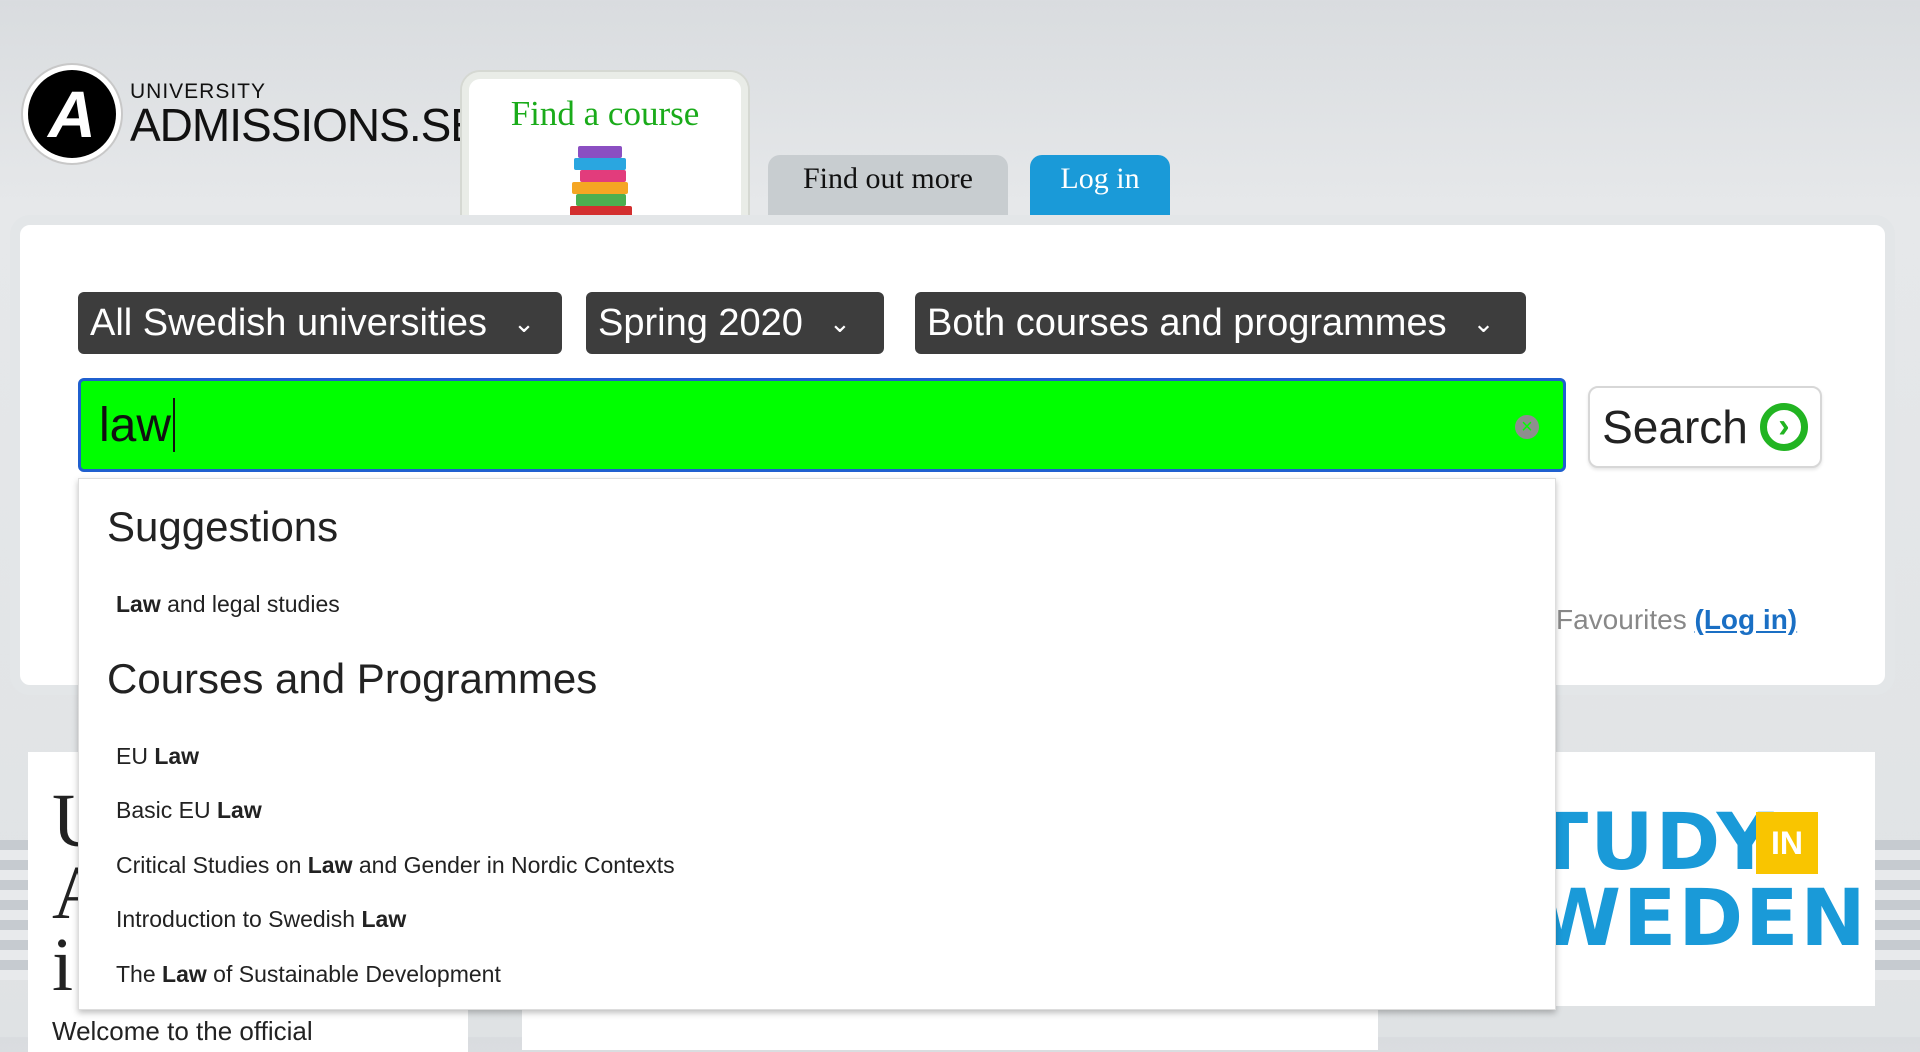 This screenshot has height=1052, width=1920. Describe the element at coordinates (182, 1031) in the screenshot. I see `welcome-text: Welcome to the official` at that location.